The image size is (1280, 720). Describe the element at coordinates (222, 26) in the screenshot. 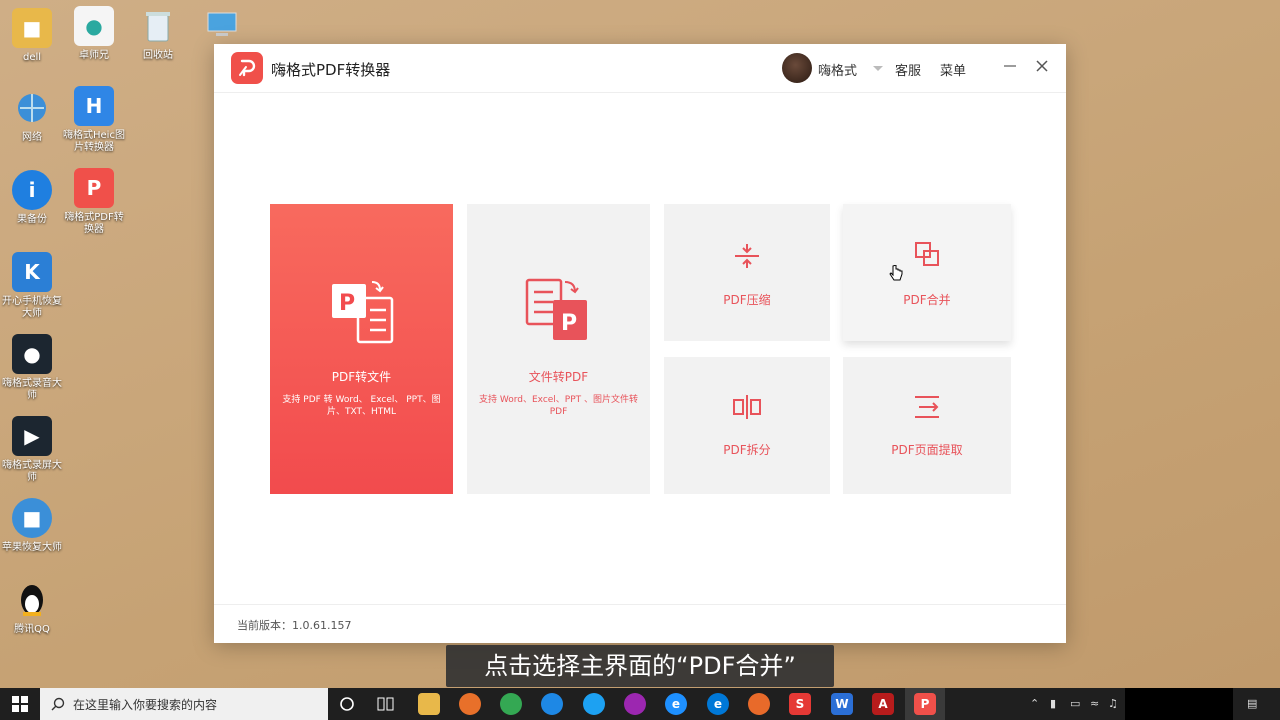

I see `computer-icon` at that location.